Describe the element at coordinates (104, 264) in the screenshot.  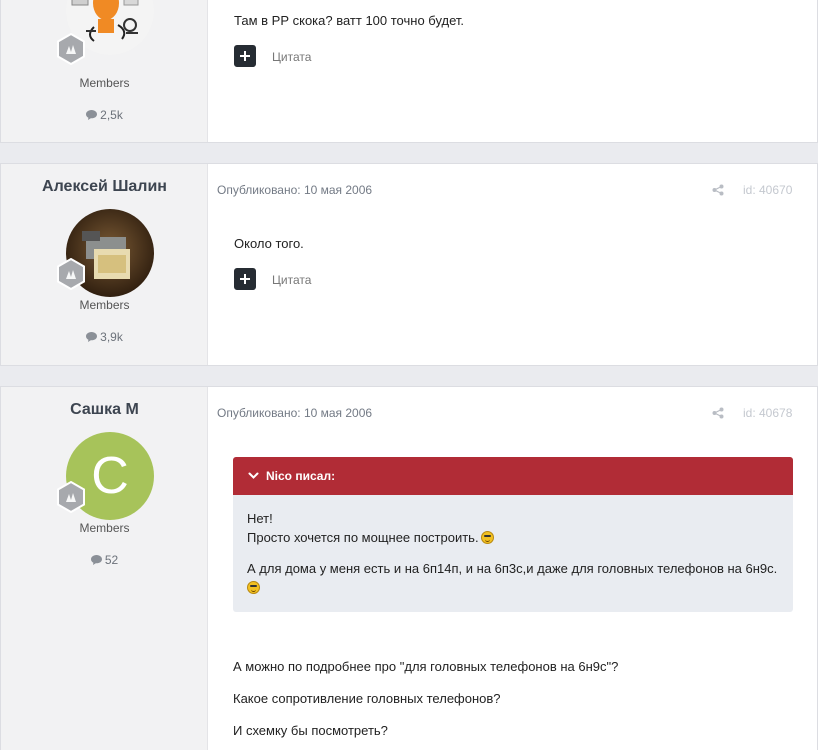
I see `author-panel: Алексей Шалин Members 3,9k` at that location.